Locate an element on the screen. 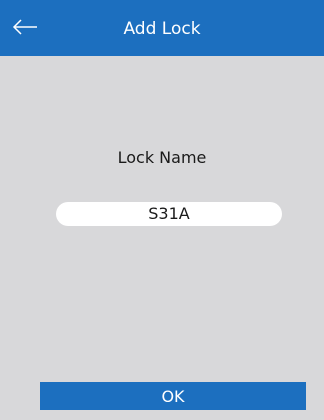  lock-name-label: Lock Name is located at coordinates (162, 157).